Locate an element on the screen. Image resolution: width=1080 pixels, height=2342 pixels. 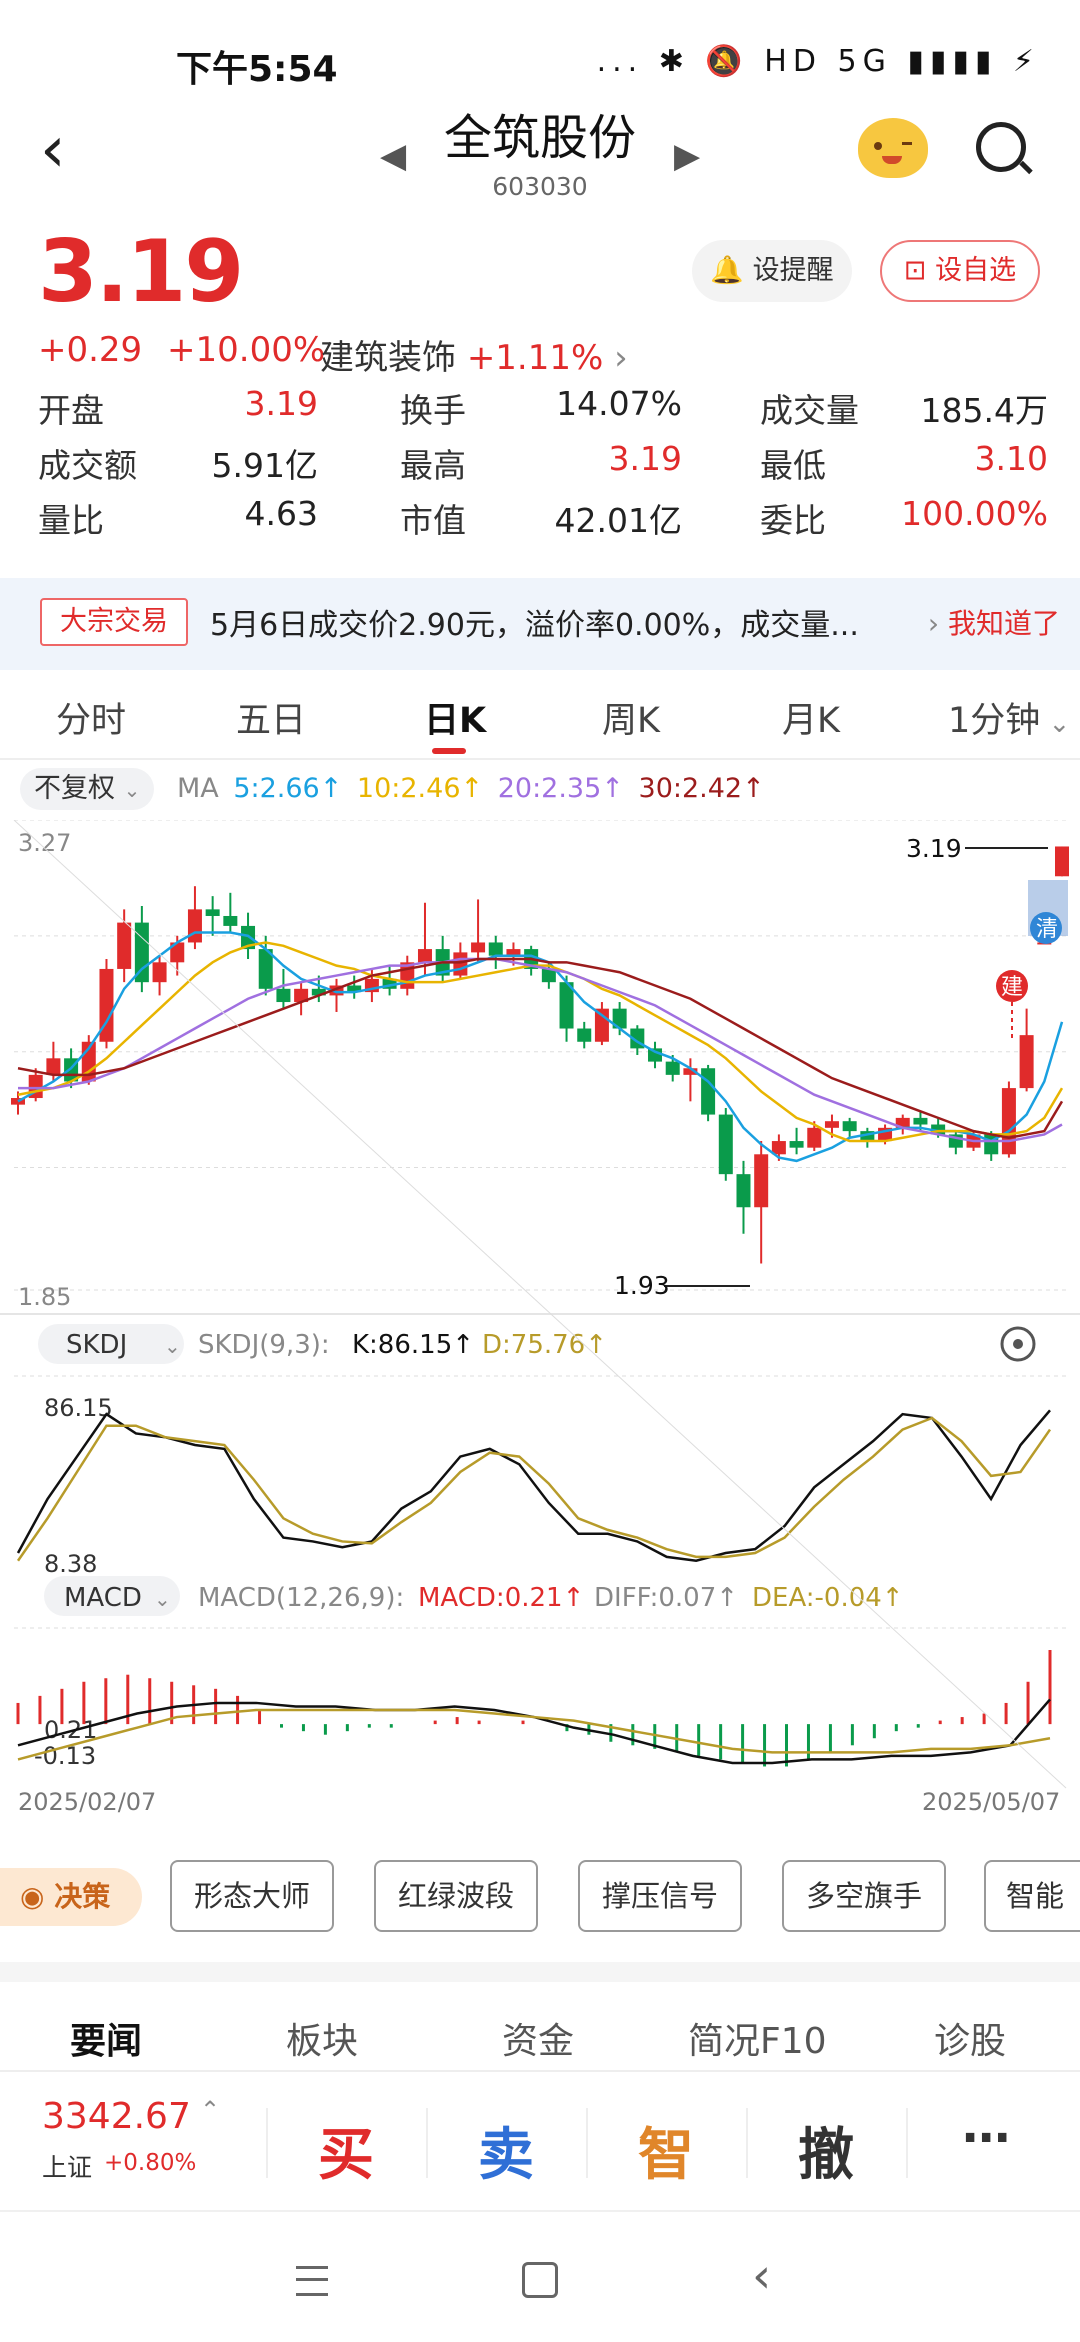
ma10-value: 10:2.46↑ is located at coordinates (420, 788).